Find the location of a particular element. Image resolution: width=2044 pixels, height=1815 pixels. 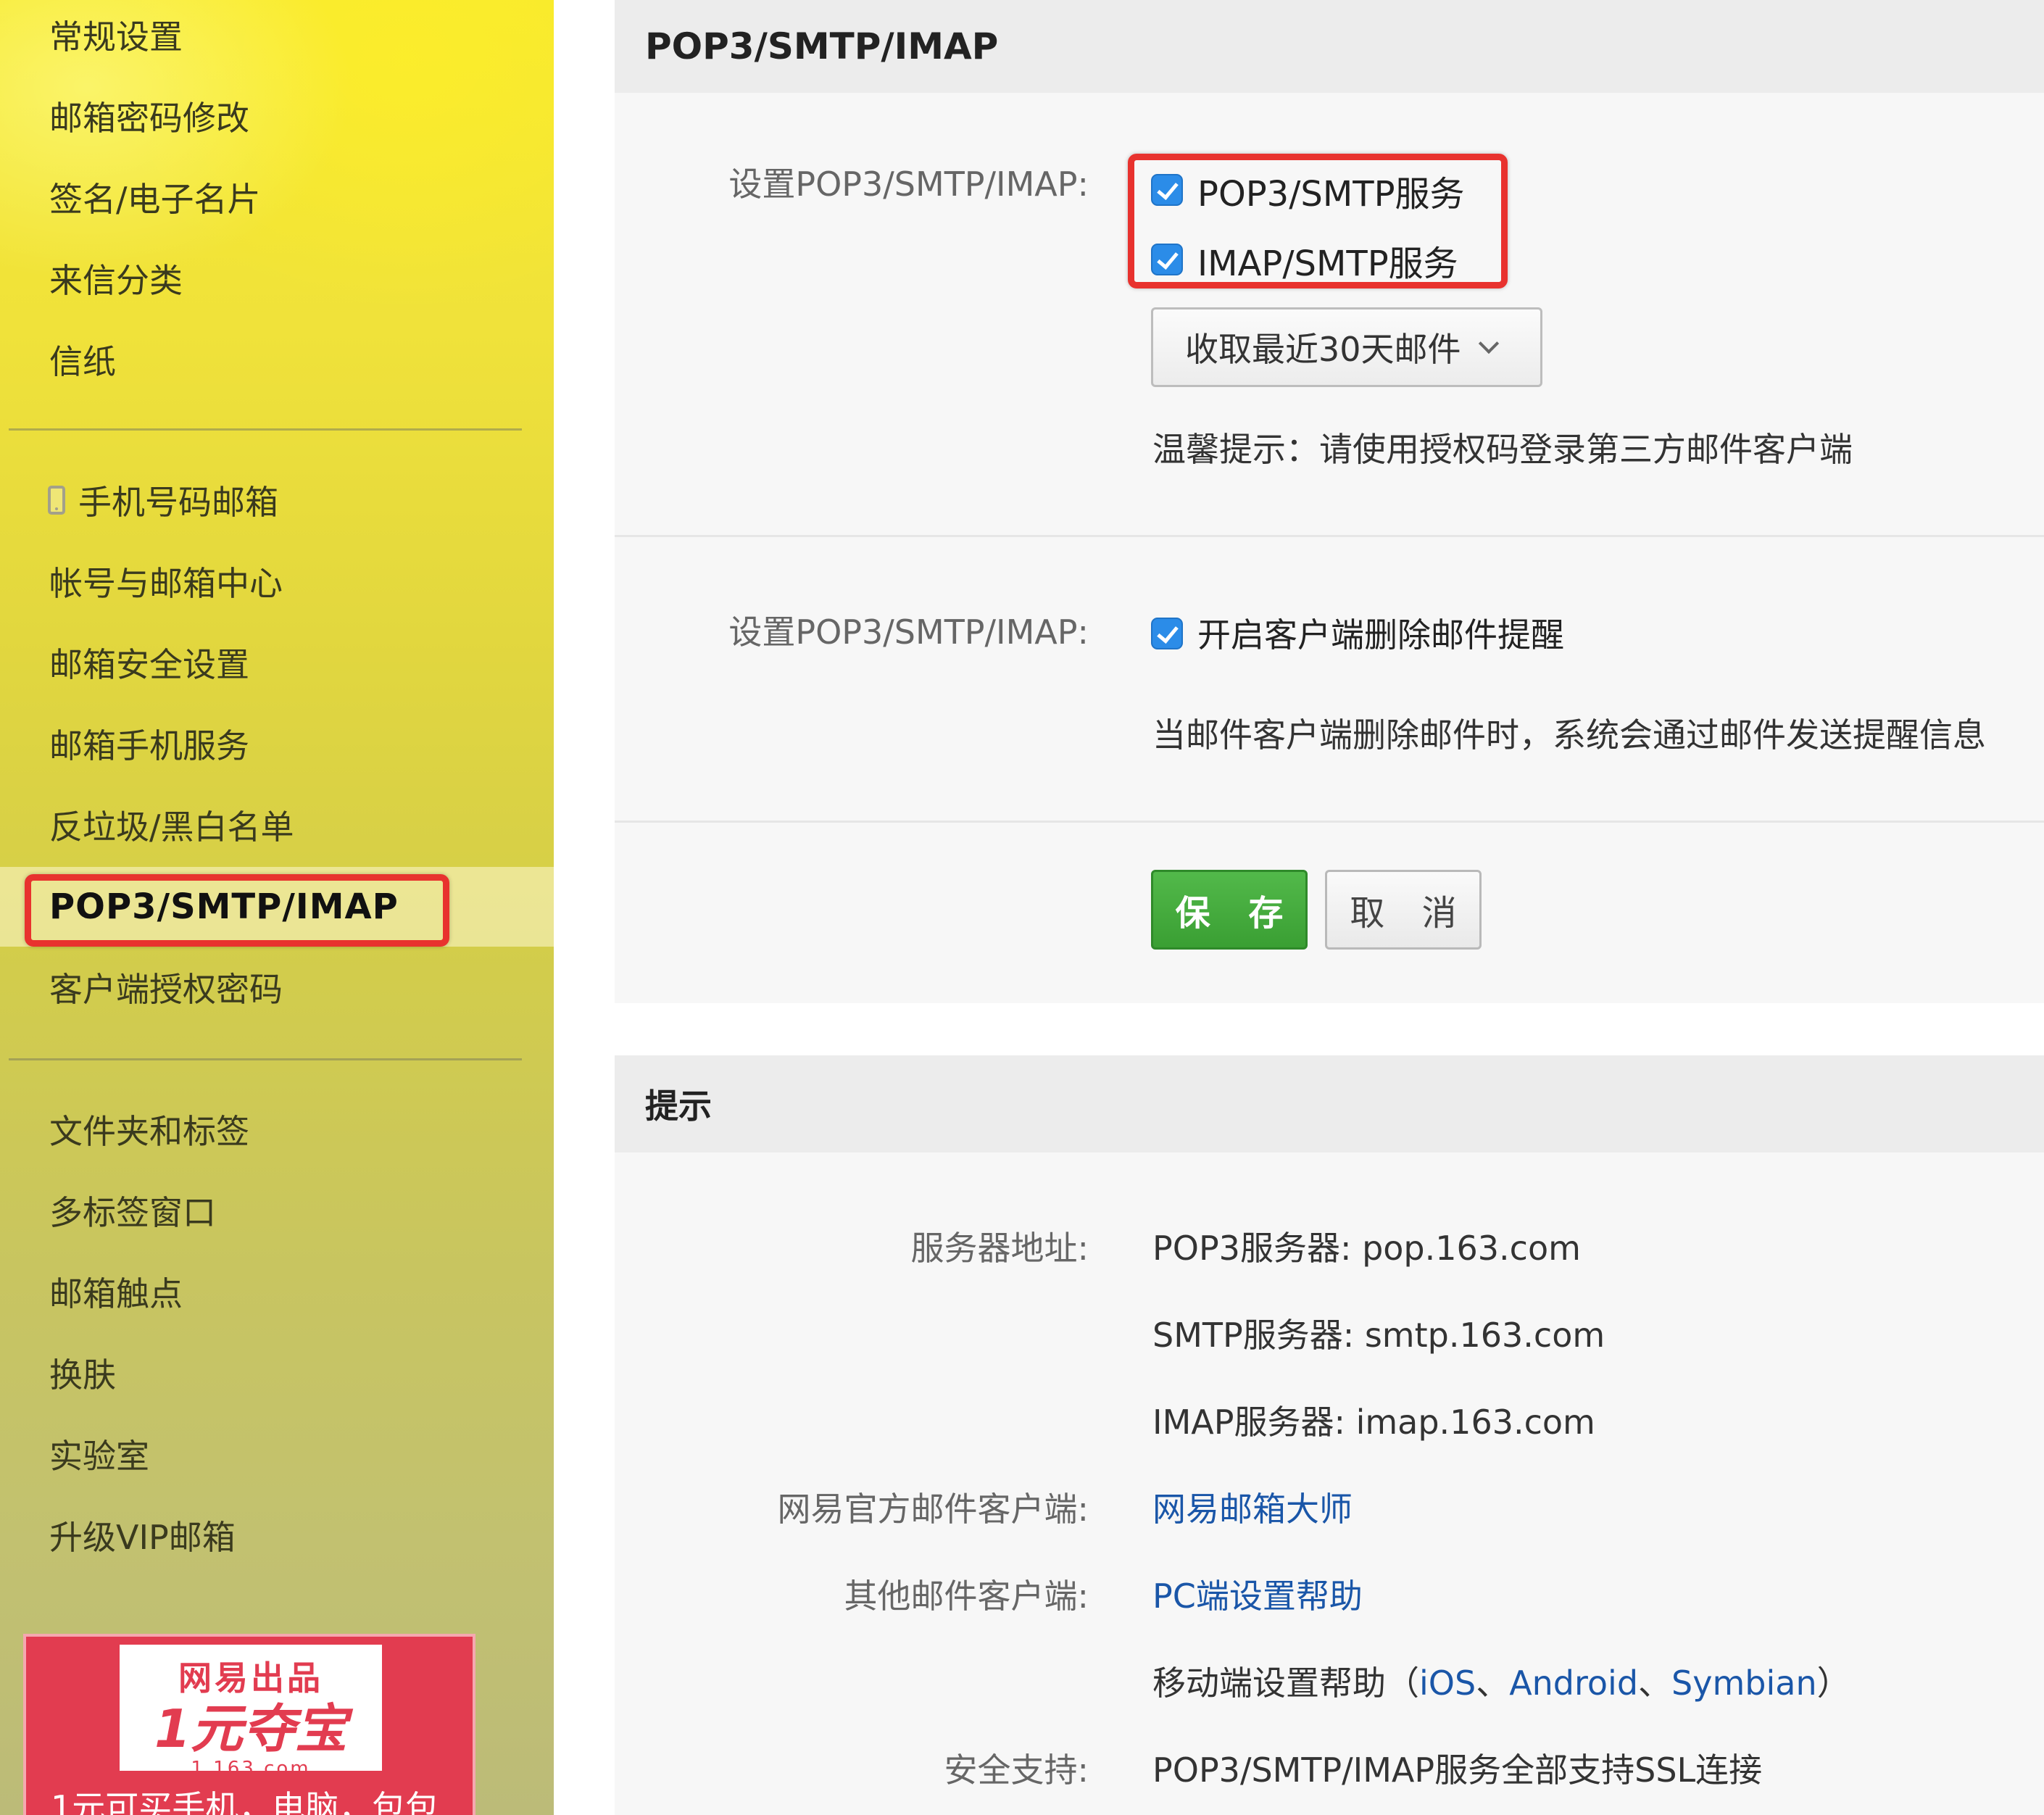

sidebar-item-touchpoints: 邮箱触点 is located at coordinates (277, 1292).